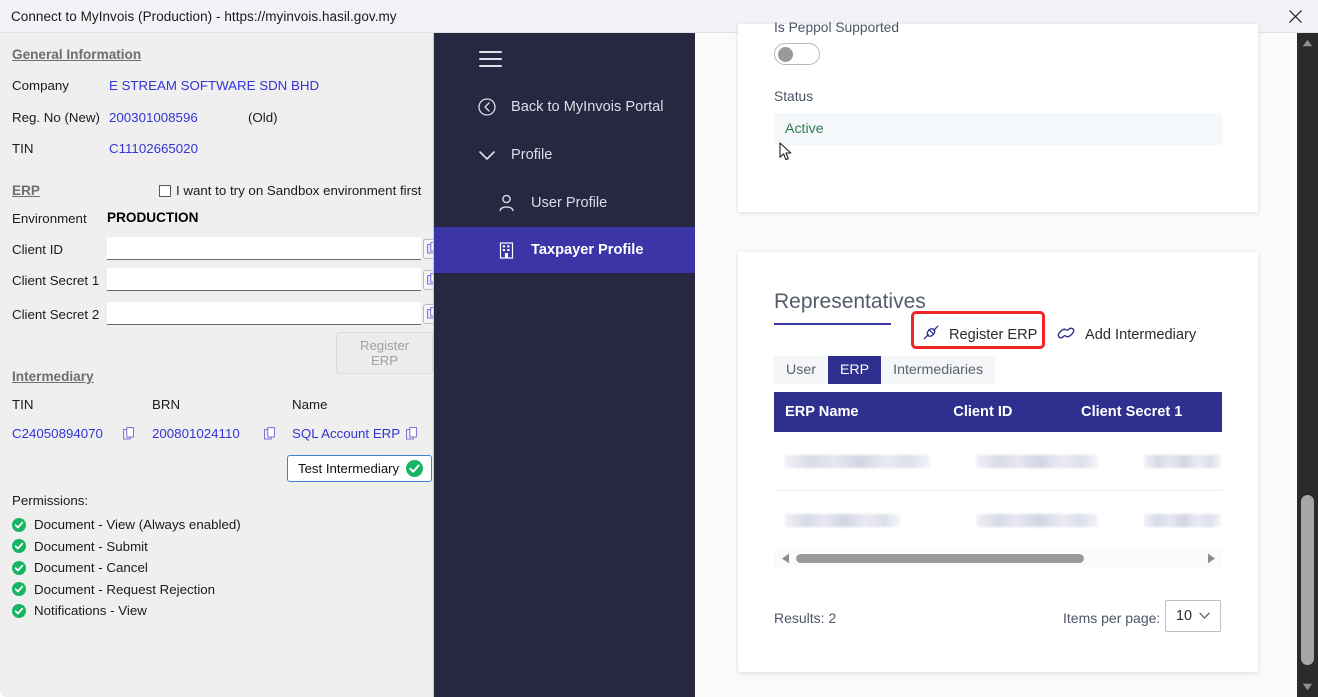  Describe the element at coordinates (564, 155) in the screenshot. I see `sidebar-item-profile: Profile` at that location.